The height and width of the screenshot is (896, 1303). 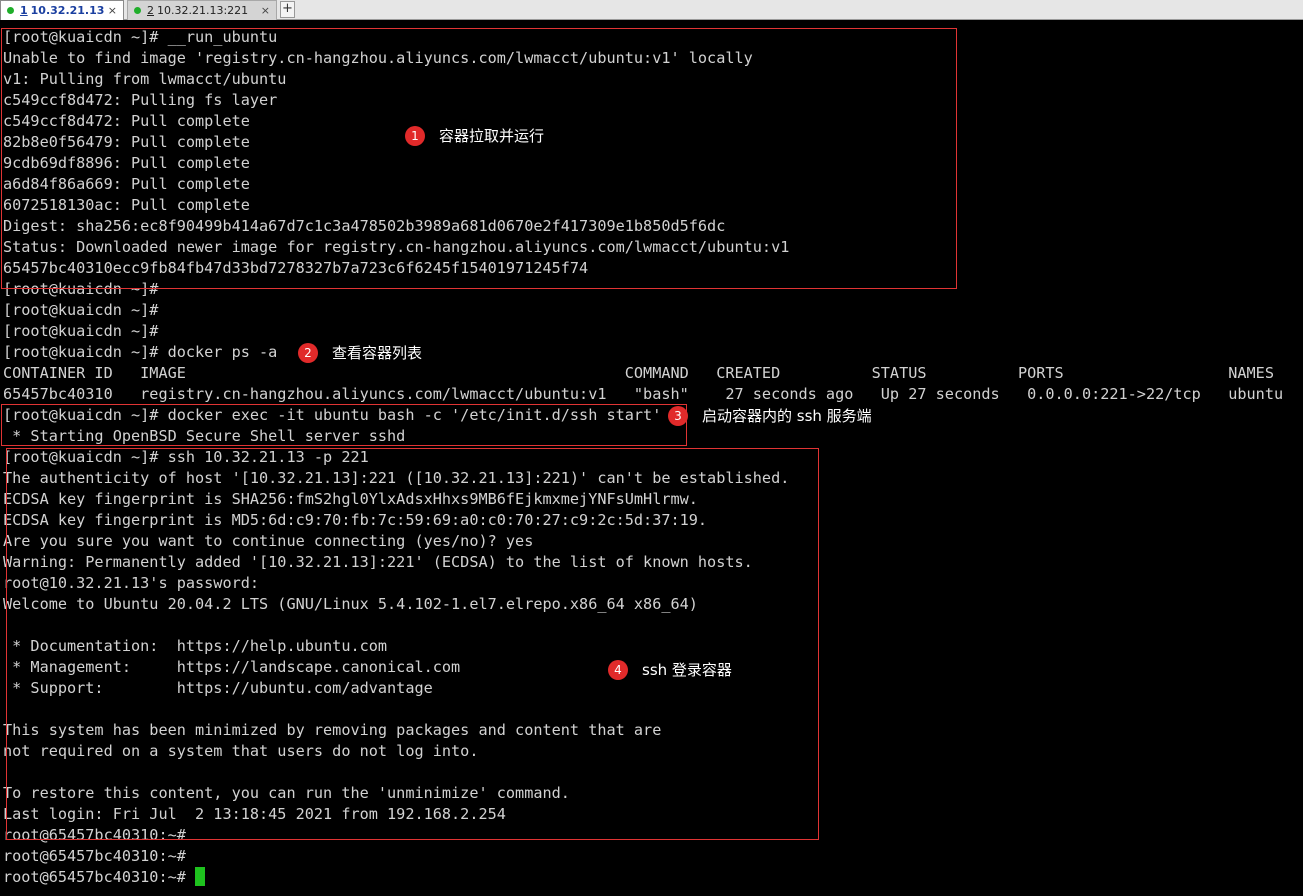 I want to click on tab-session-2: 2 10.32.21.13:221 ×, so click(x=202, y=10).